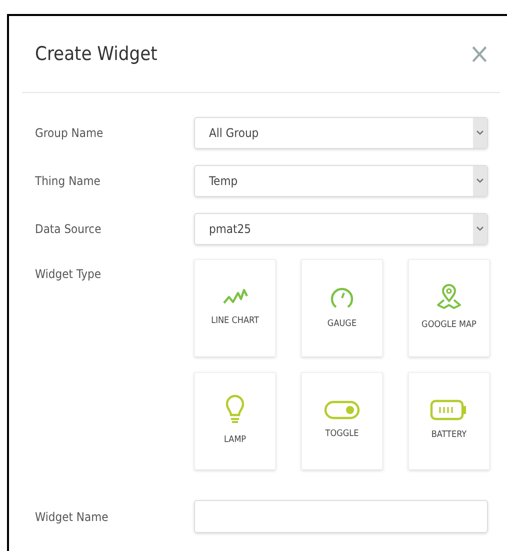 This screenshot has width=507, height=551. Describe the element at coordinates (341, 181) in the screenshot. I see `dropdown: Temp` at that location.